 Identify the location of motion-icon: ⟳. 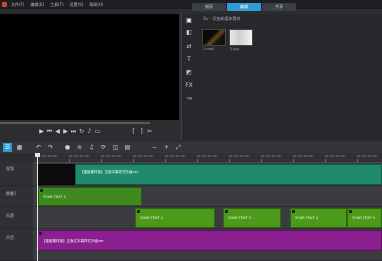
(103, 147).